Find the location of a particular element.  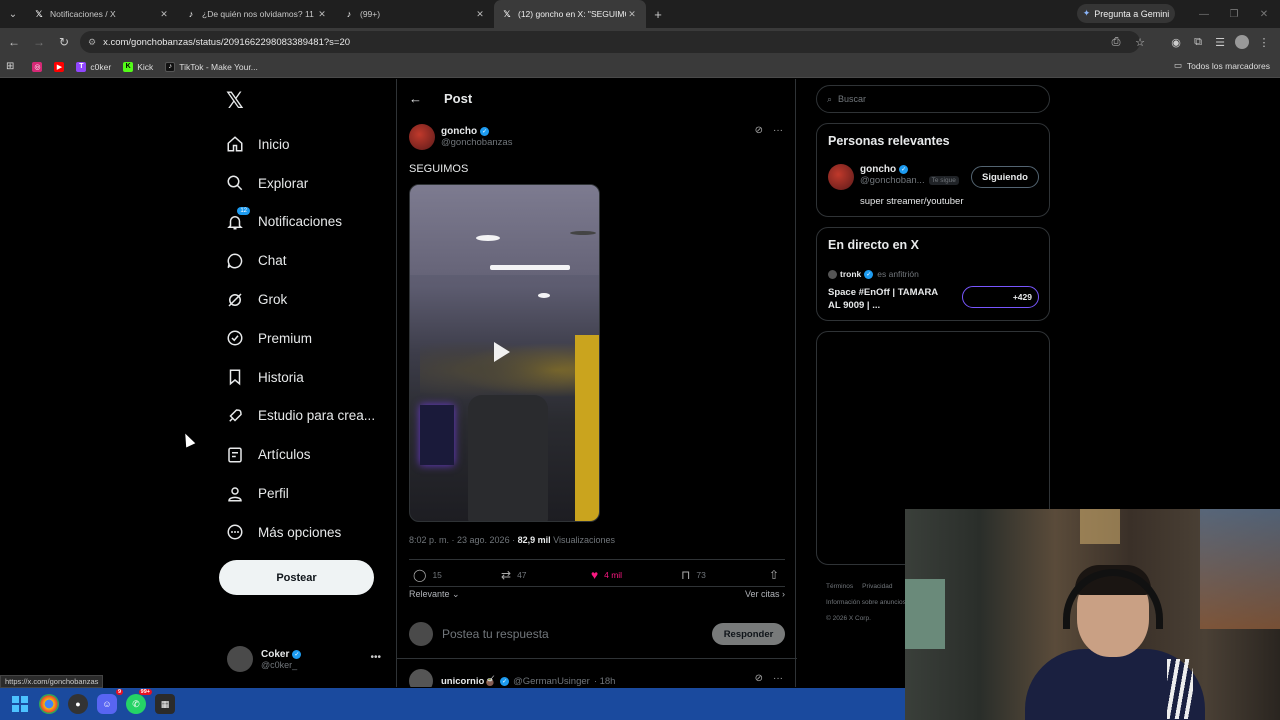

sidebar-item-explorar: Explorar is located at coordinates (300, 183).